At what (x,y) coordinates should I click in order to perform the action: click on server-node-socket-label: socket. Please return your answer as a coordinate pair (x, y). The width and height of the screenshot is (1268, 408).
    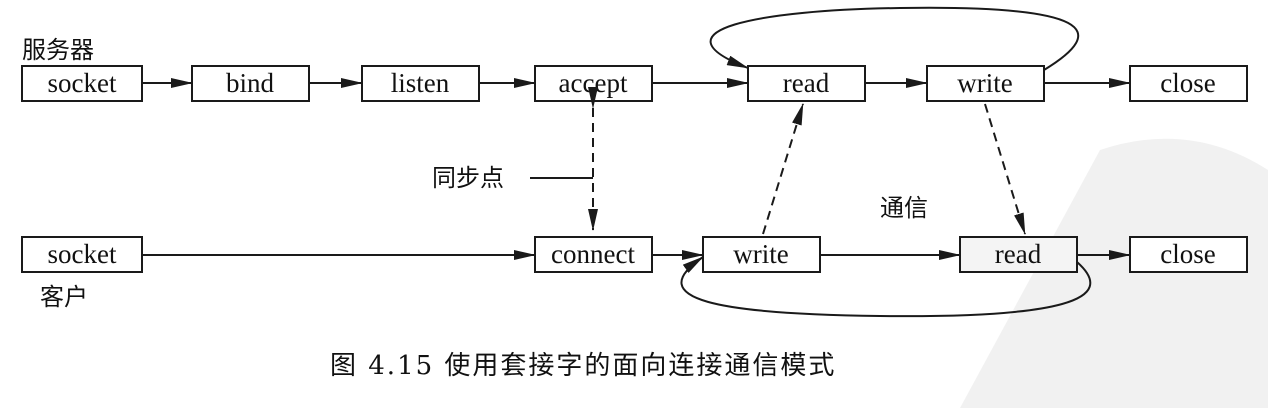
    Looking at the image, I should click on (82, 83).